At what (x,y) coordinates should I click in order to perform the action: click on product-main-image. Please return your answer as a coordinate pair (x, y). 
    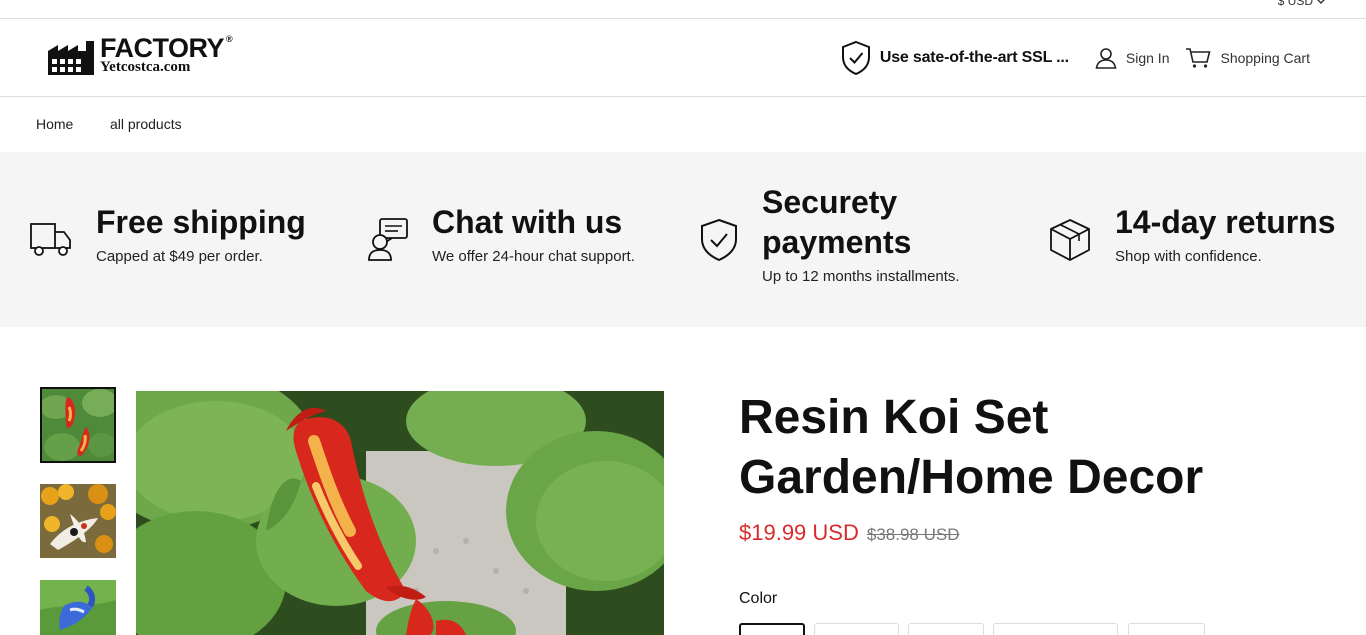
    Looking at the image, I should click on (400, 513).